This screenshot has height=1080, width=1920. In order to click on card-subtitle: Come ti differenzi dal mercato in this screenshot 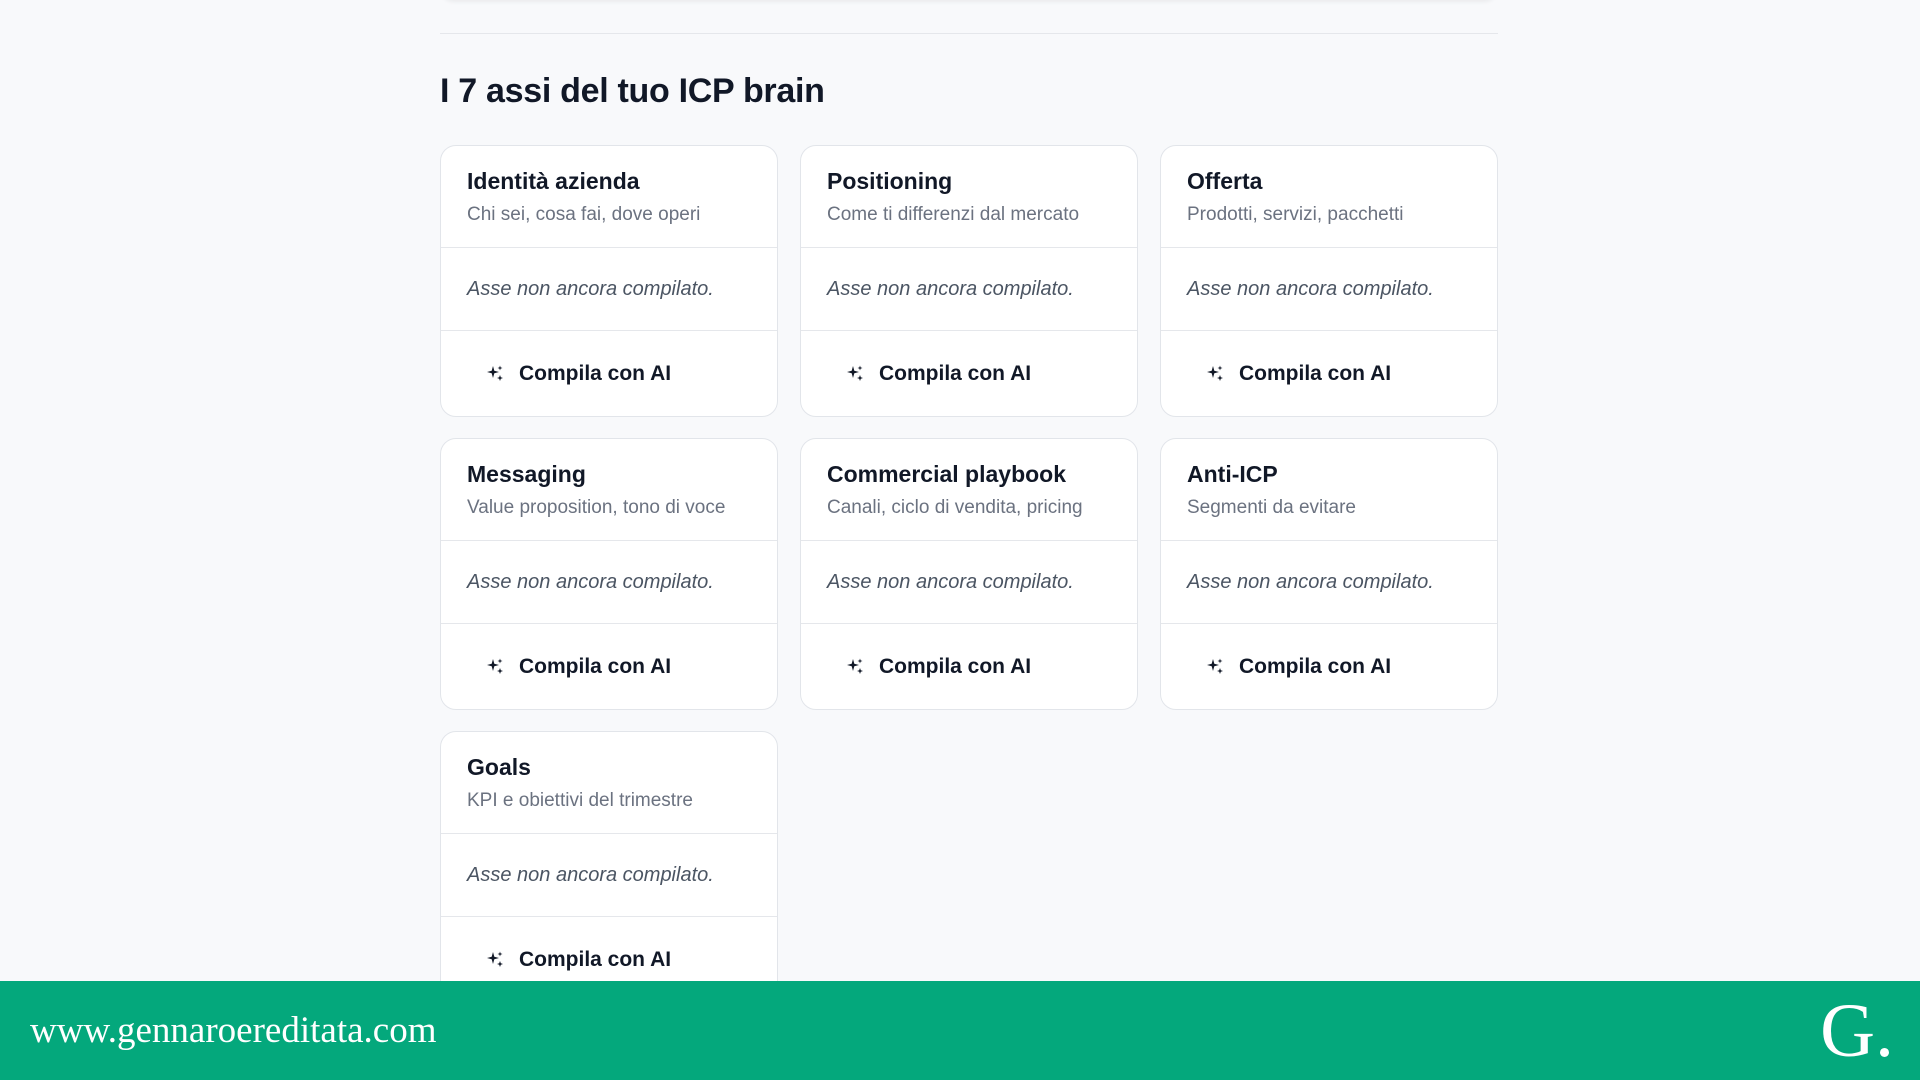, I will do `click(953, 214)`.